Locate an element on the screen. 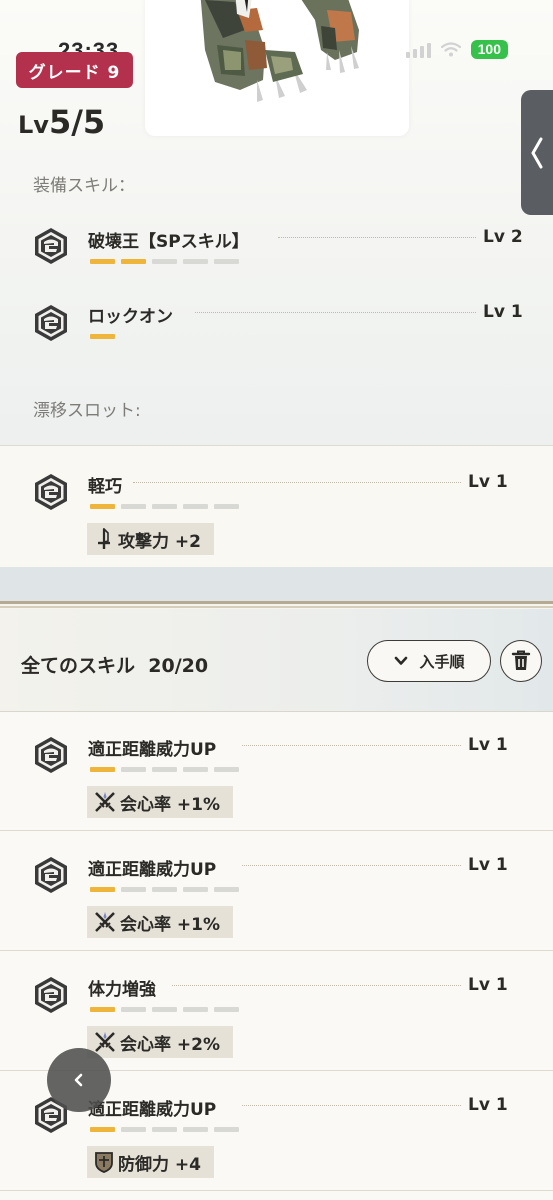  skill-name: ロックオン is located at coordinates (130, 317).